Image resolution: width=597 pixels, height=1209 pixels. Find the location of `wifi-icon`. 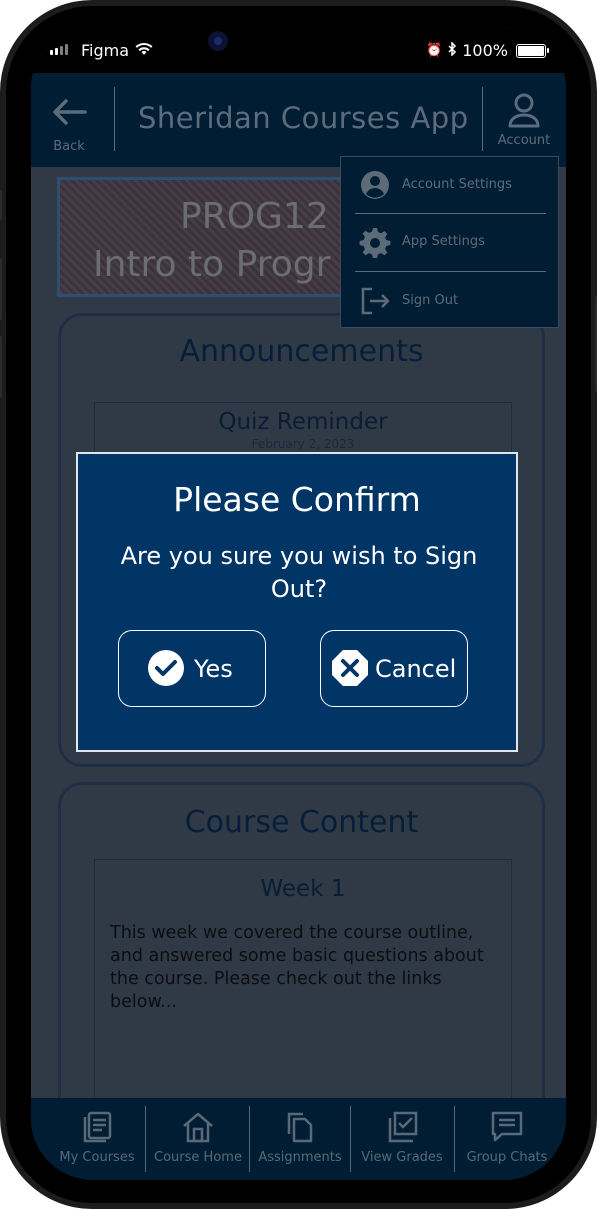

wifi-icon is located at coordinates (144, 50).